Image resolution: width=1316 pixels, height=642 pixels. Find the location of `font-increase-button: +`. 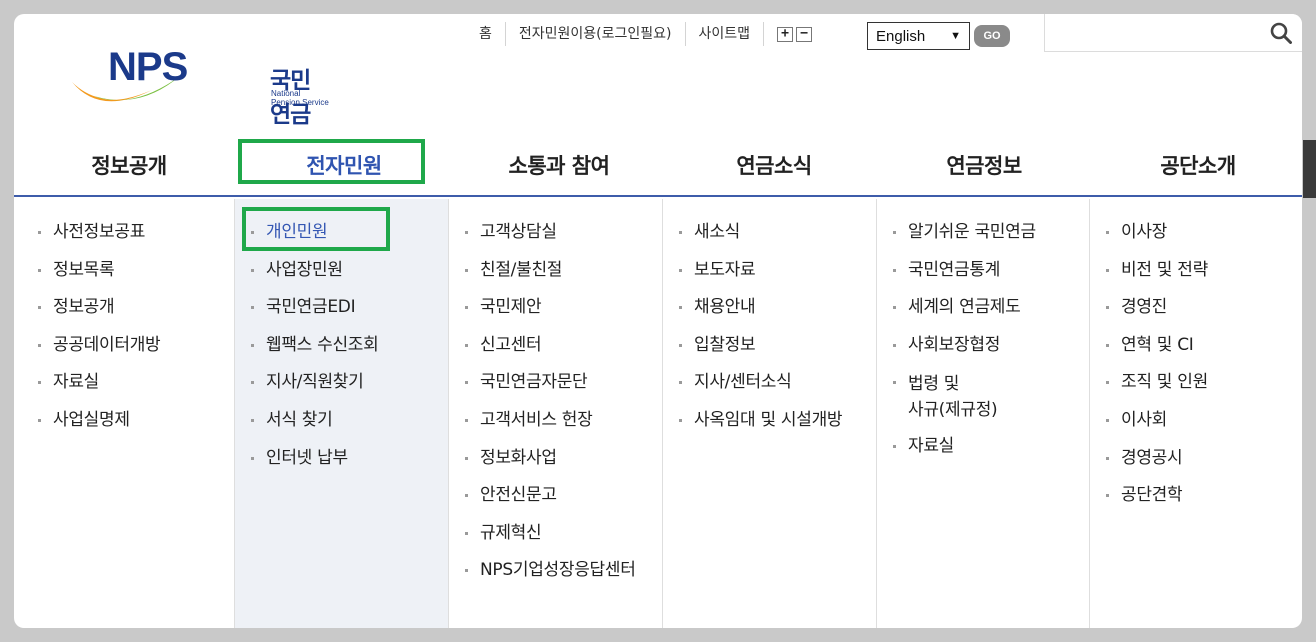

font-increase-button: + is located at coordinates (785, 34).